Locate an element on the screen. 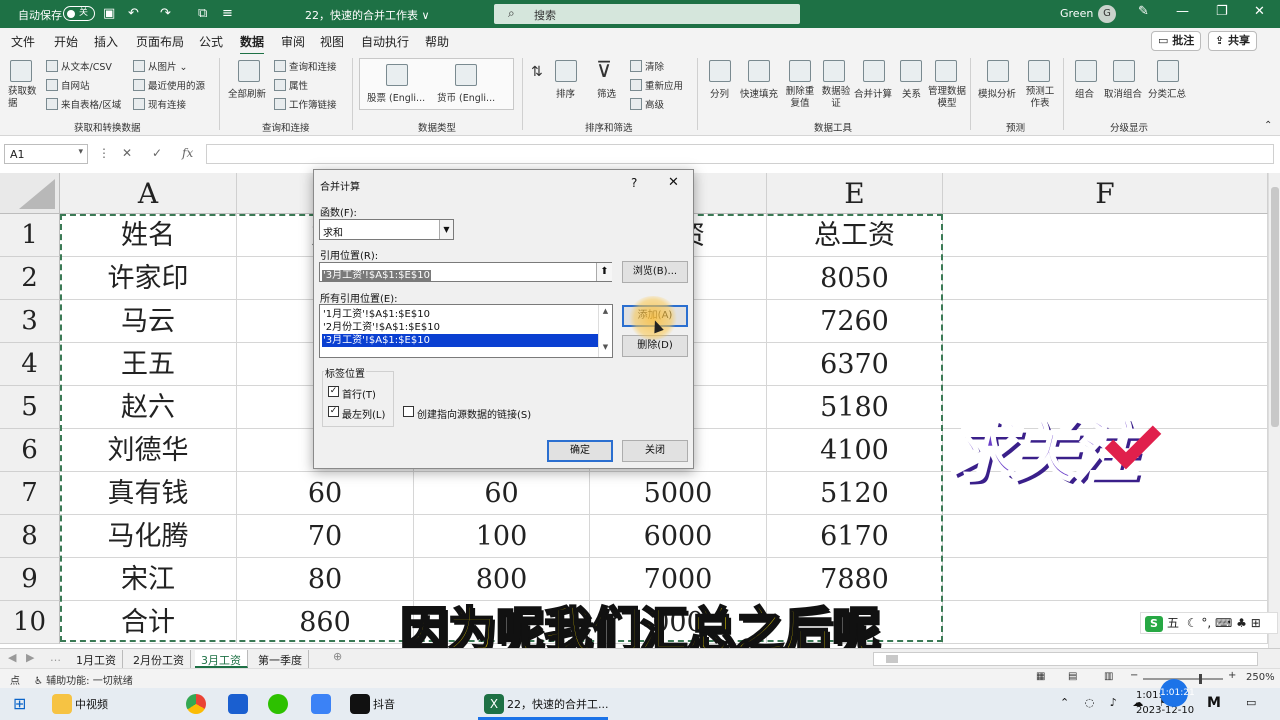 This screenshot has height=720, width=1280. properties-button: 属性 is located at coordinates (291, 85).